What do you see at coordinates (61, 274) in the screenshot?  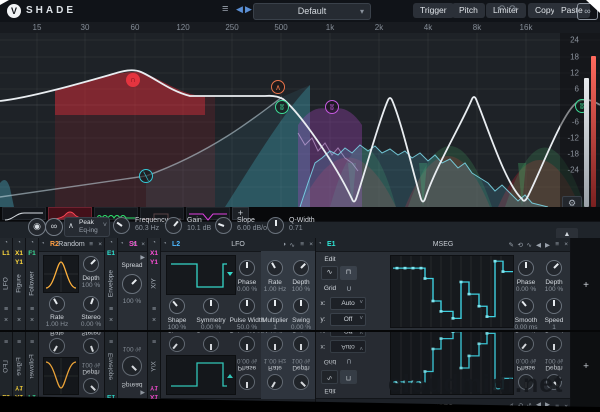 I see `random-waveform-display` at bounding box center [61, 274].